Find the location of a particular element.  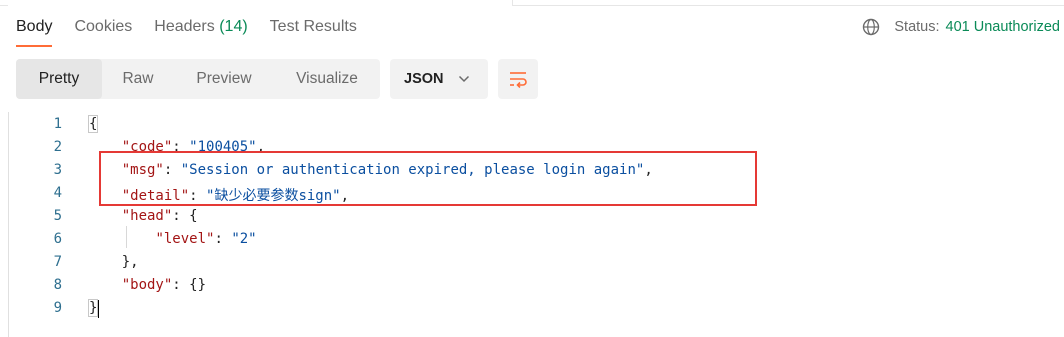

view-mode-preview: Preview is located at coordinates (224, 79).